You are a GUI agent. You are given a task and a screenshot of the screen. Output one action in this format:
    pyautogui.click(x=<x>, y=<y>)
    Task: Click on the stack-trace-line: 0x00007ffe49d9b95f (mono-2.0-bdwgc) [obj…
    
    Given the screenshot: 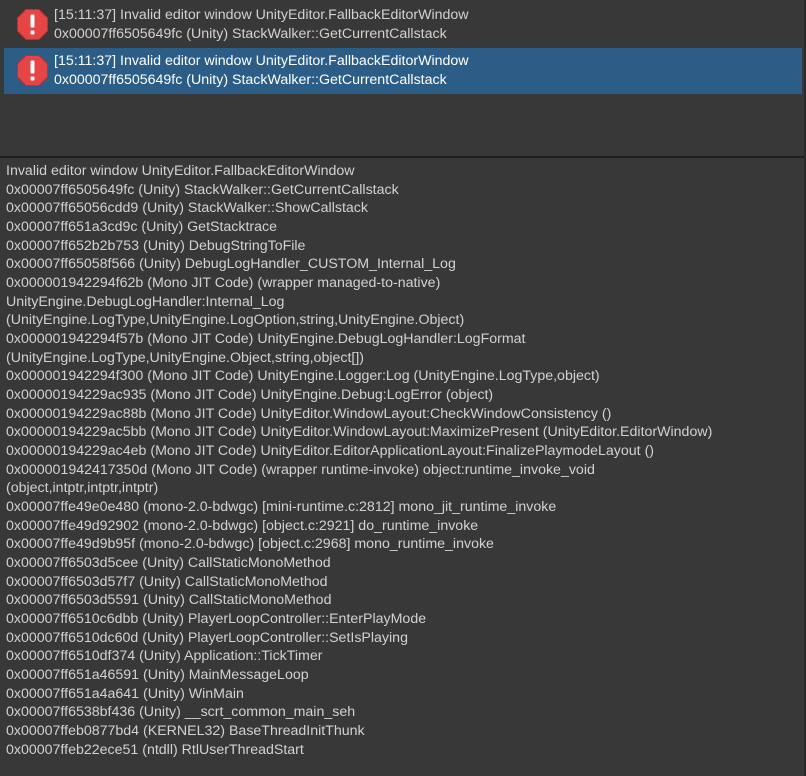 What is the action you would take?
    pyautogui.click(x=250, y=544)
    